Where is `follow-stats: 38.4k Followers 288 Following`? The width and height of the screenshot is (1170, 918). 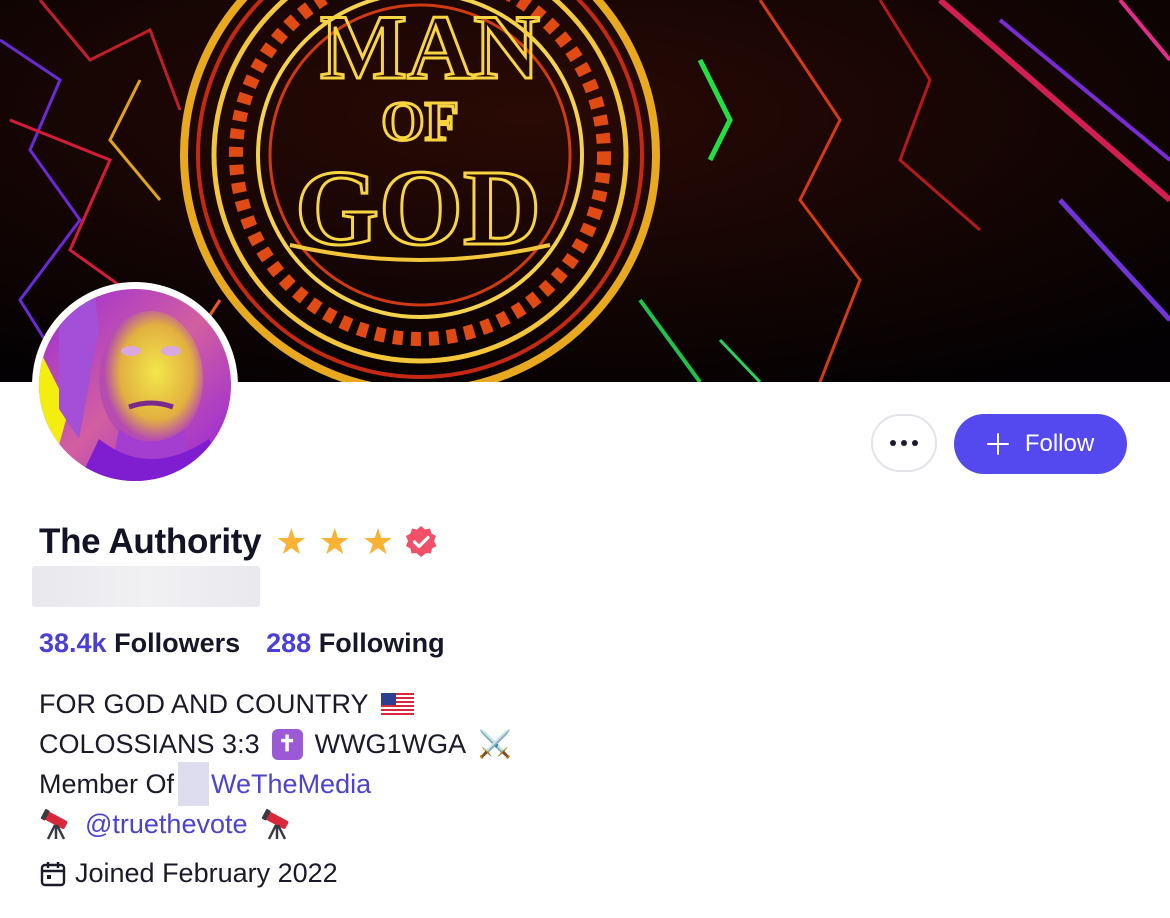 follow-stats: 38.4k Followers 288 Following is located at coordinates (242, 643).